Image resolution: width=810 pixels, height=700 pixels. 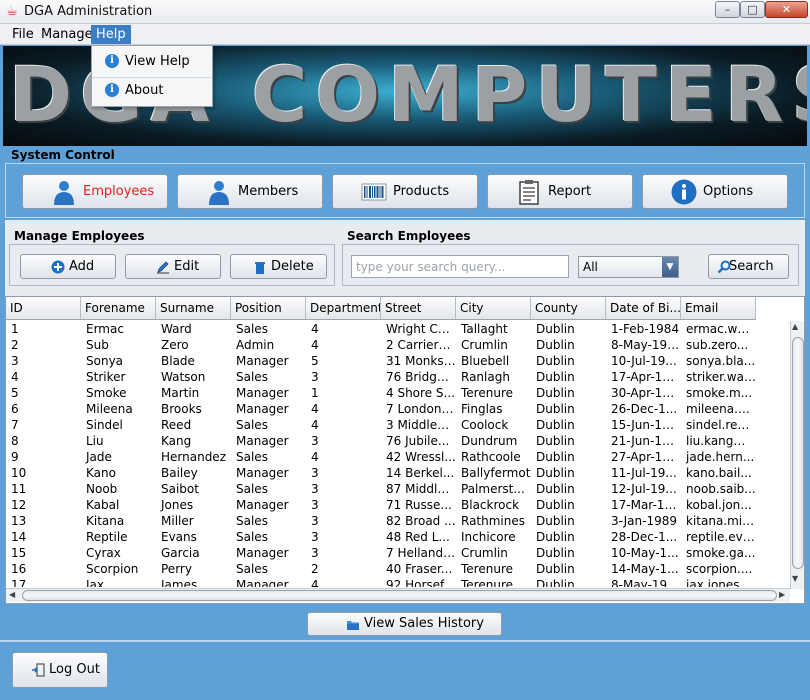 I want to click on table-cell: 17, so click(x=19, y=582).